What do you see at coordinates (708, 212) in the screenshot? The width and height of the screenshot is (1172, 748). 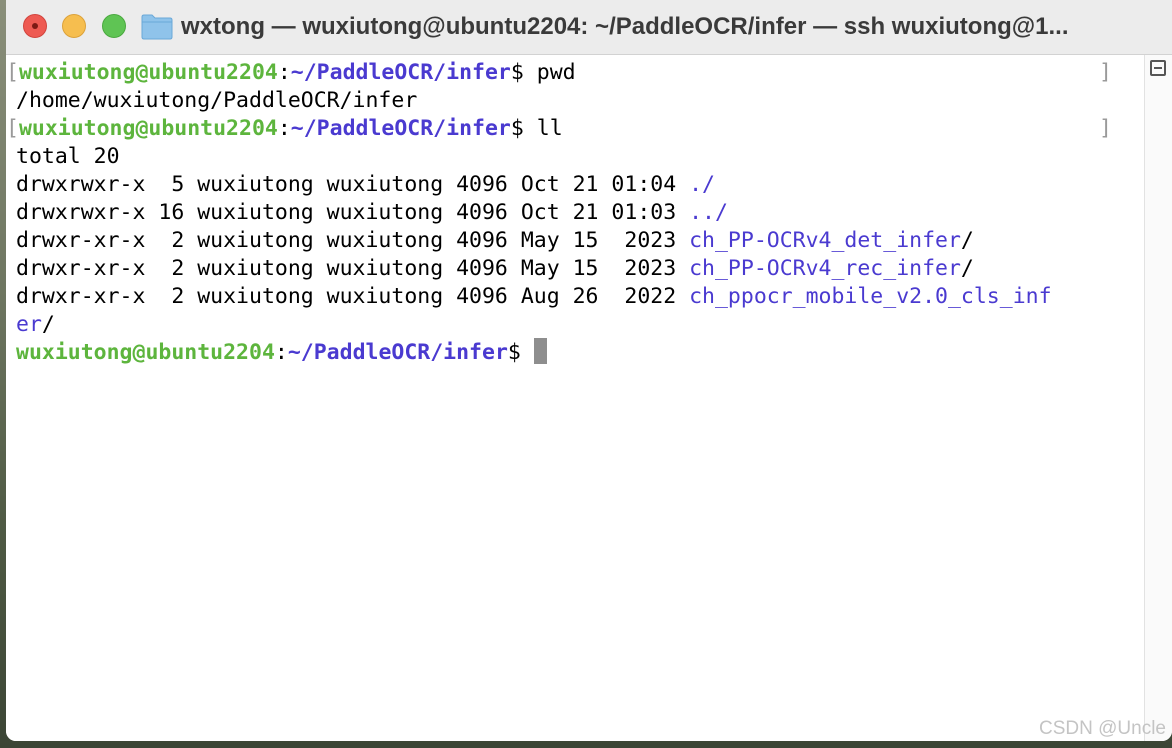 I see `ls-row-name: ../` at bounding box center [708, 212].